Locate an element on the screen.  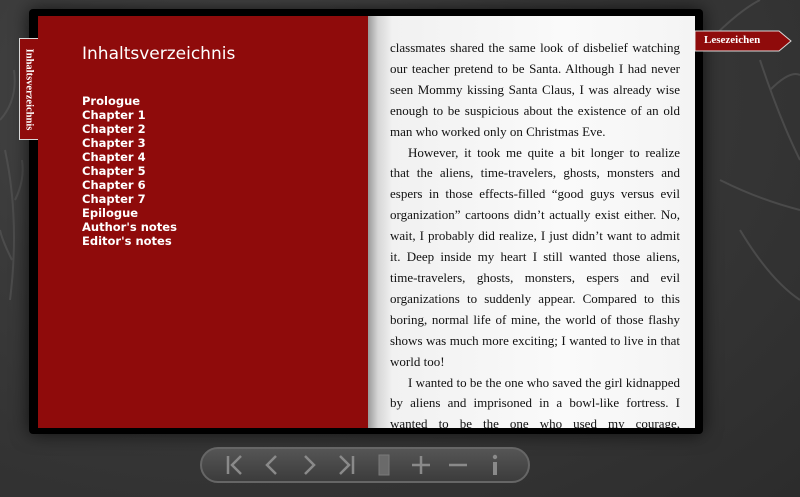
toc-side-tab: Inhaltsverzeichnis is located at coordinates (28, 89).